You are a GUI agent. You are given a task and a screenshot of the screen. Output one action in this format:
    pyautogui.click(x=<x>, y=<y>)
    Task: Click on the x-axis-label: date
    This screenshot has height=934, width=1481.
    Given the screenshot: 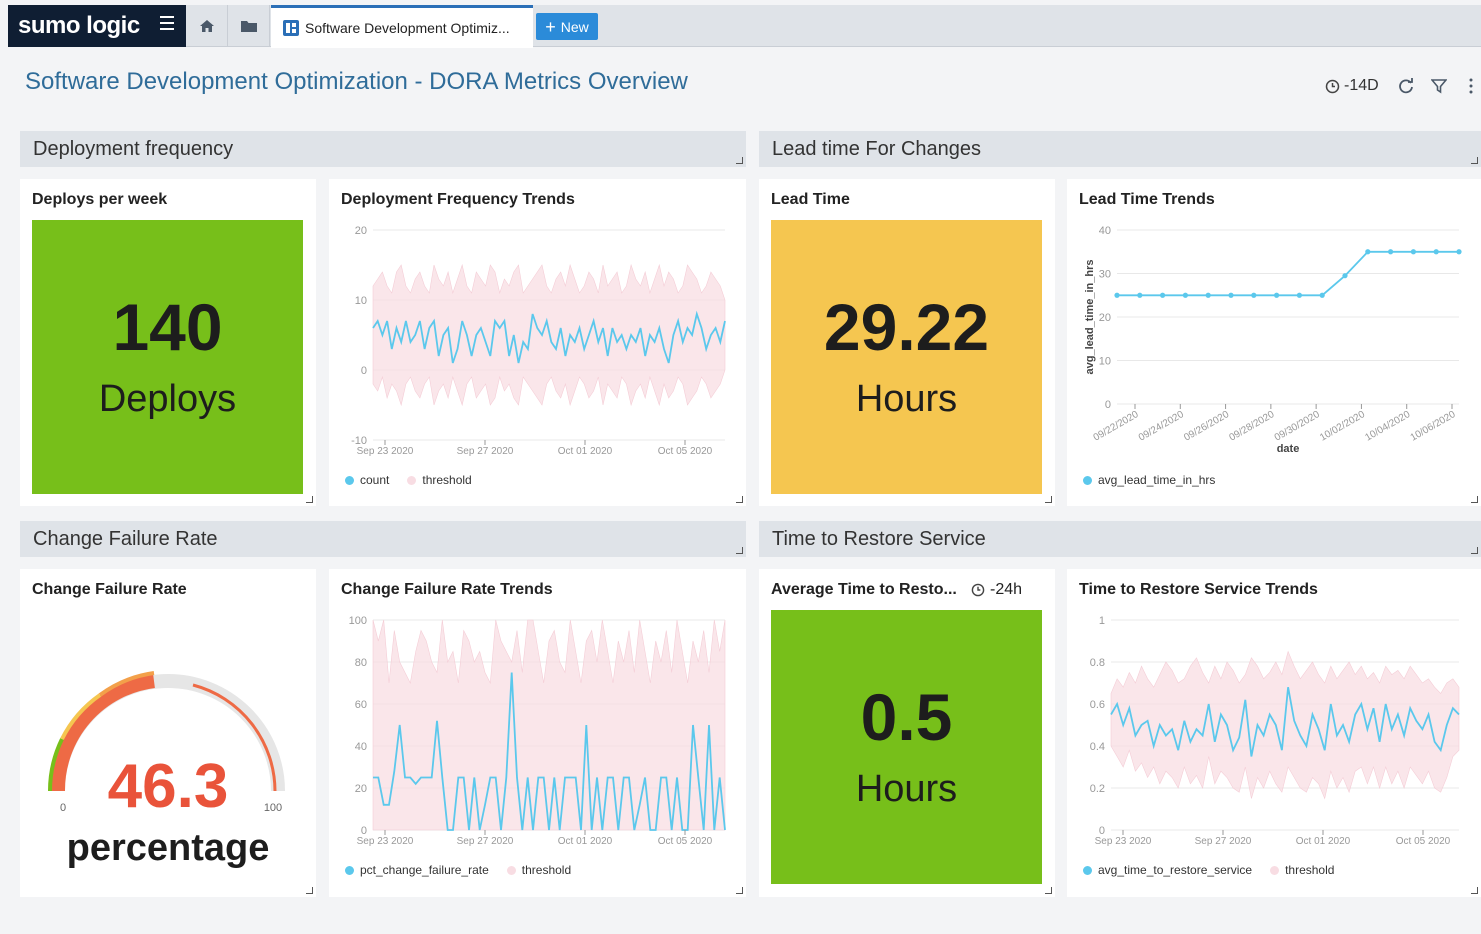 What is the action you would take?
    pyautogui.click(x=1288, y=449)
    